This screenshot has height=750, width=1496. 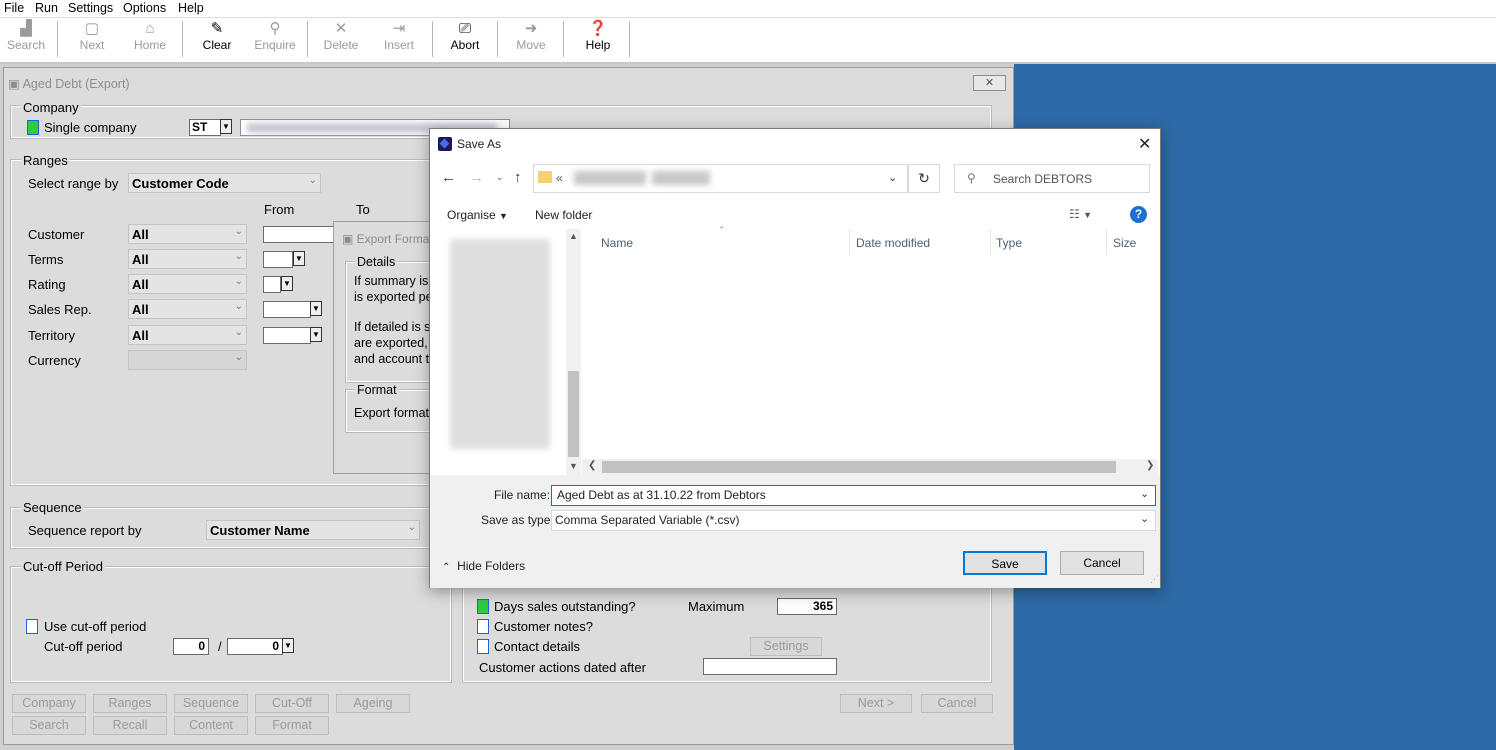 What do you see at coordinates (807, 606) in the screenshot?
I see `maximum-field: 365` at bounding box center [807, 606].